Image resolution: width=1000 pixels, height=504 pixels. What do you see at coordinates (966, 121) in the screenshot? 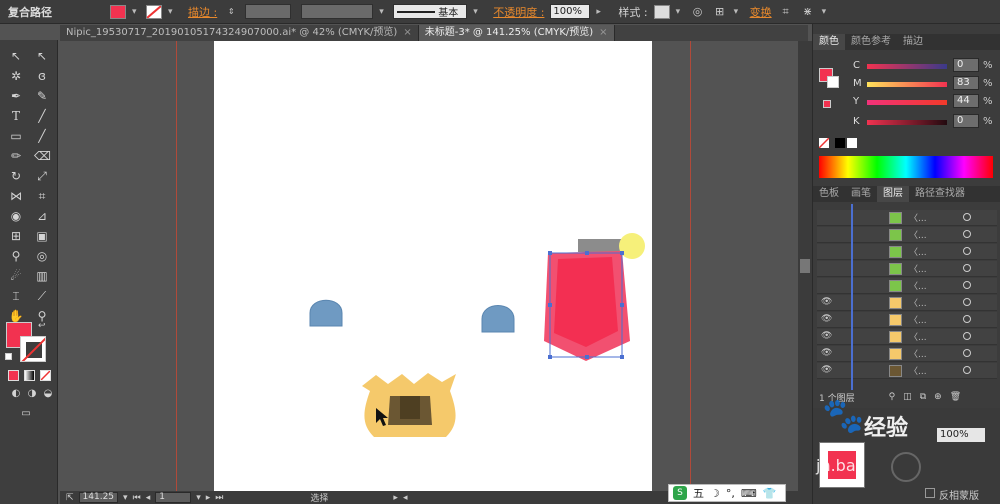
I see `black-value-field: 0` at bounding box center [966, 121].